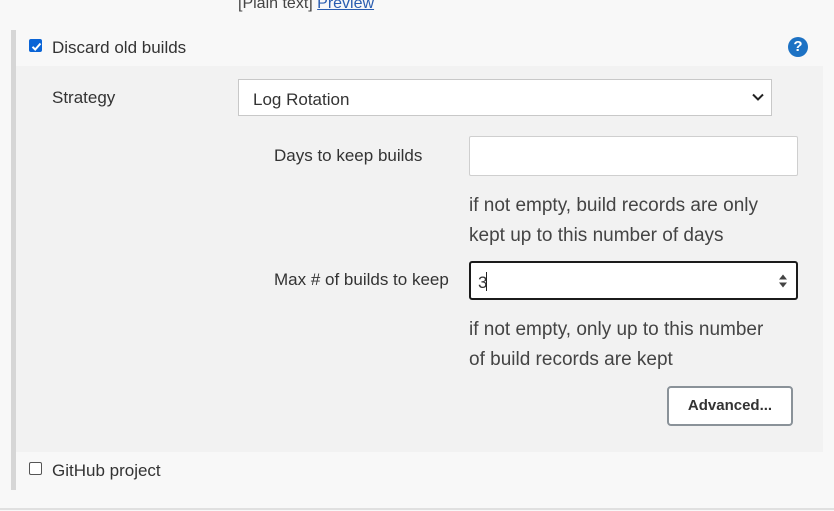  I want to click on preview-link: Preview, so click(345, 6).